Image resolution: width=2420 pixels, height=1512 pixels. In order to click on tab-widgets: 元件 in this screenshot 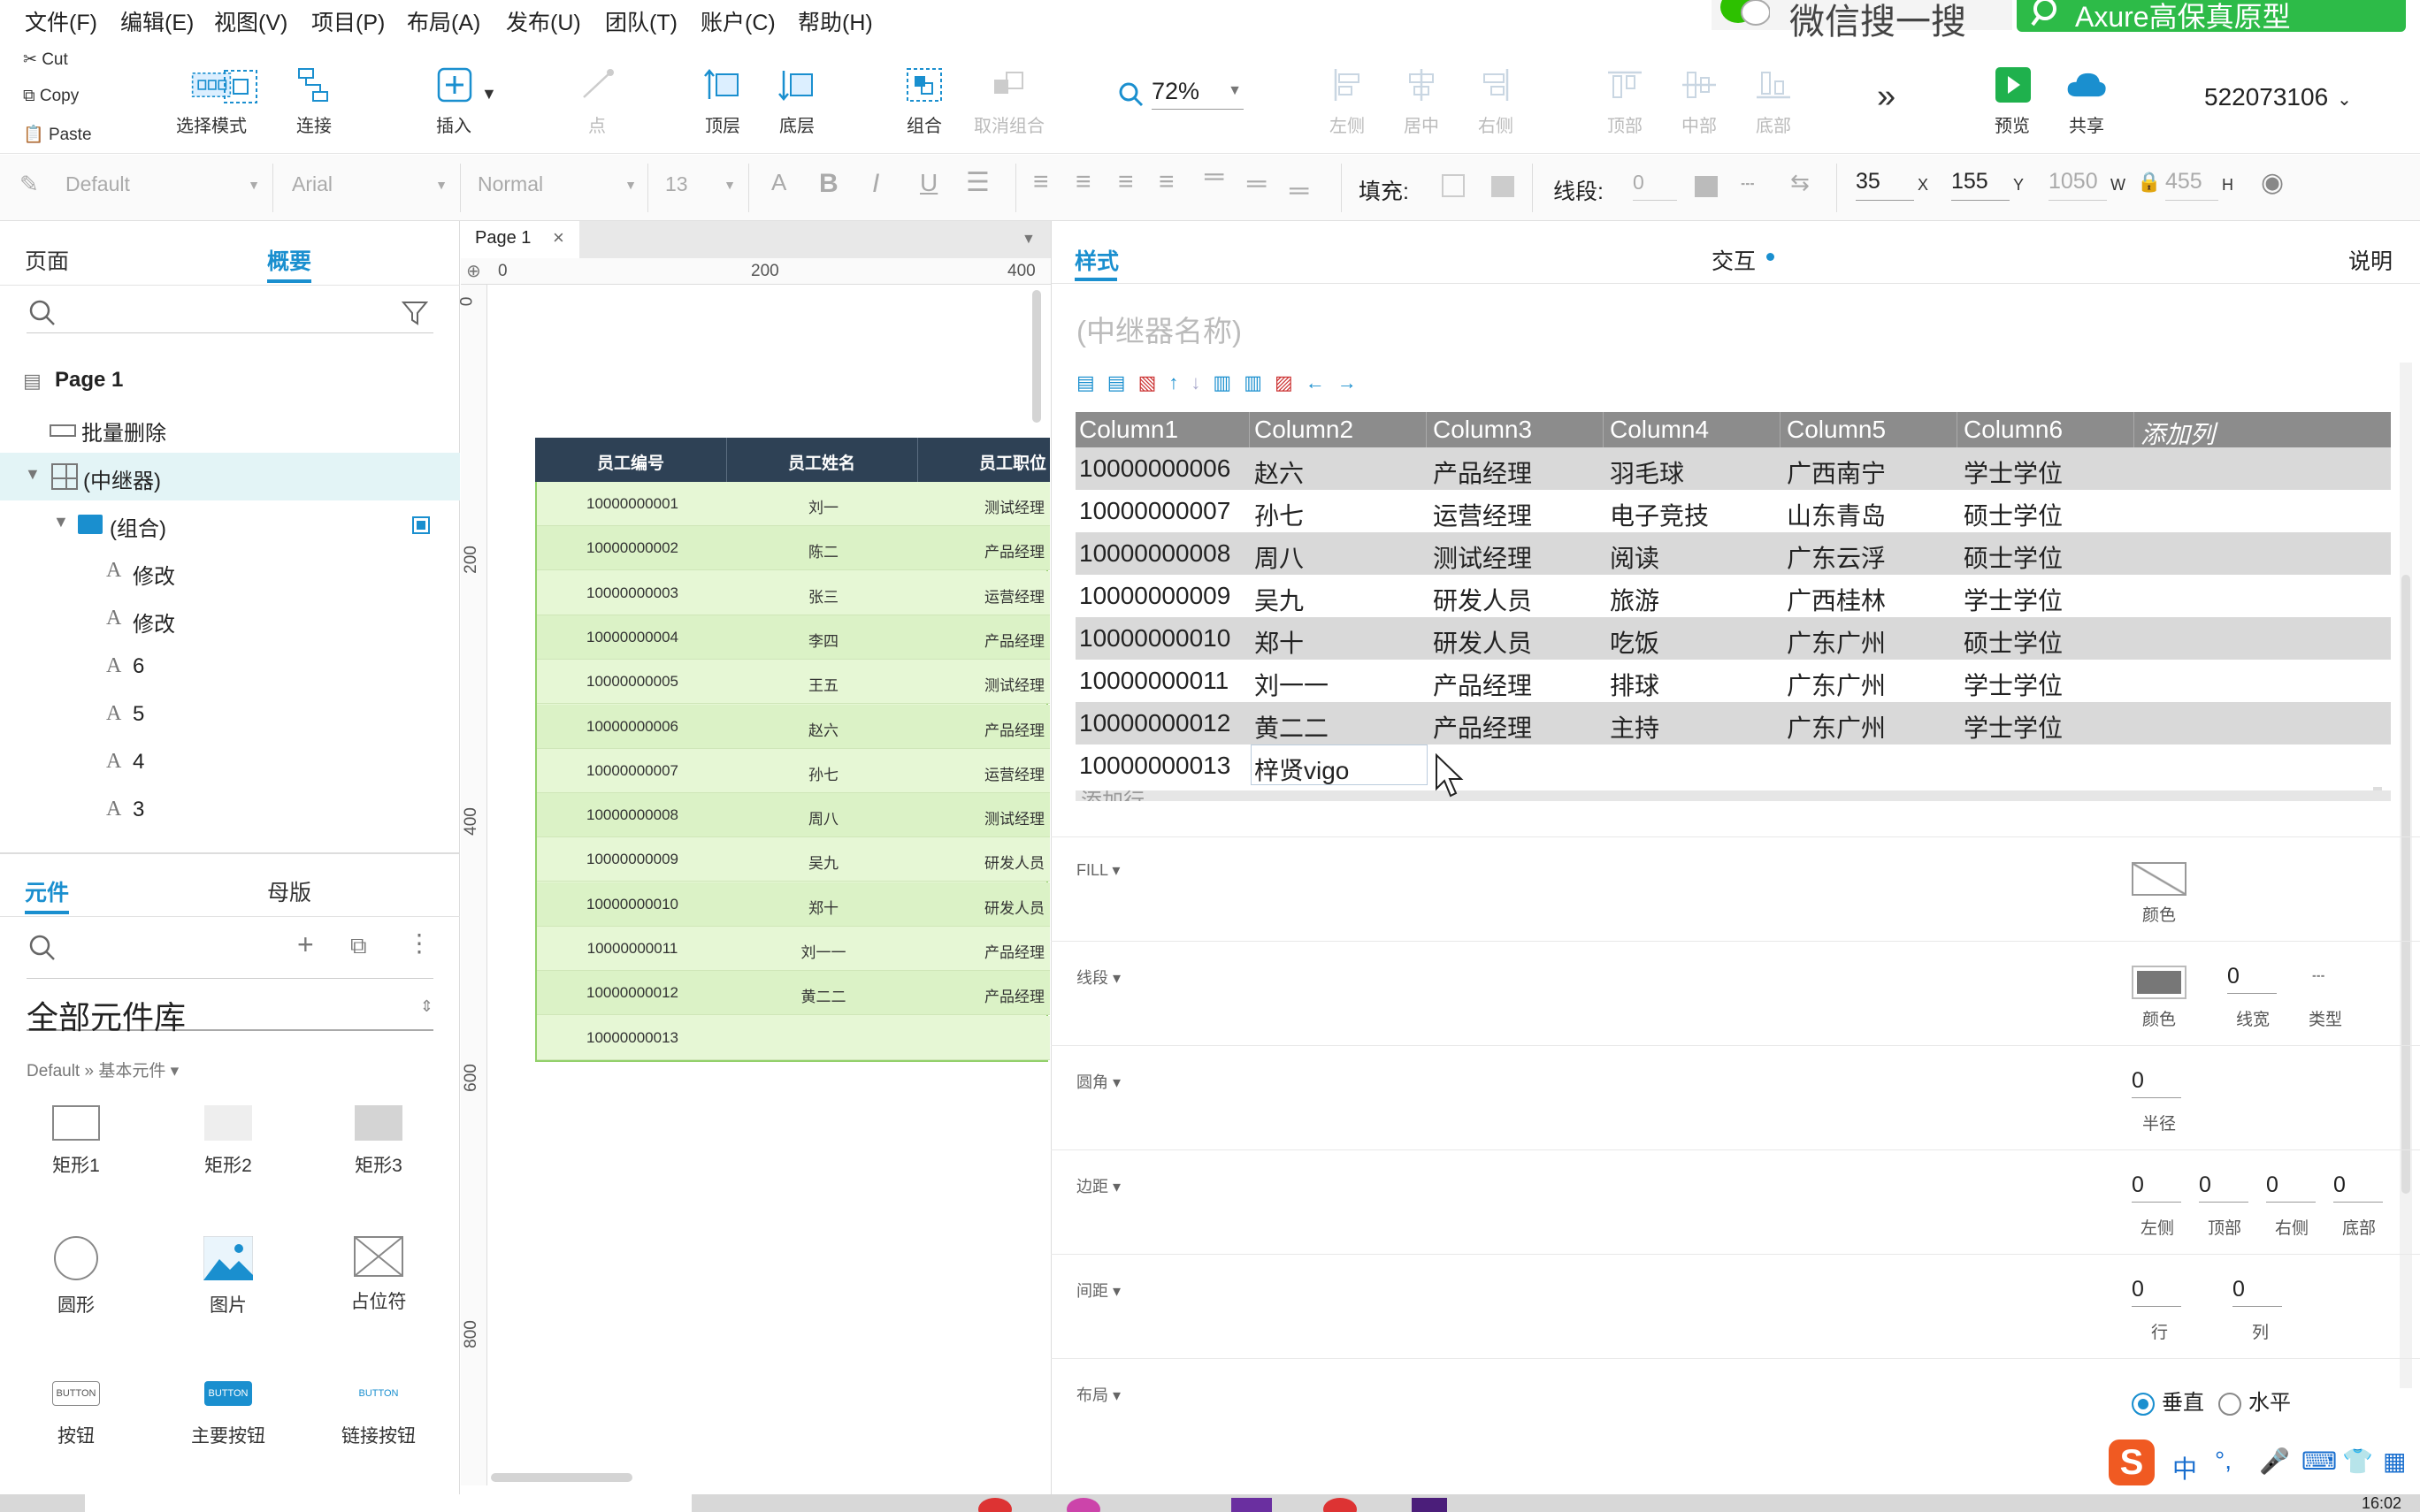, I will do `click(47, 891)`.